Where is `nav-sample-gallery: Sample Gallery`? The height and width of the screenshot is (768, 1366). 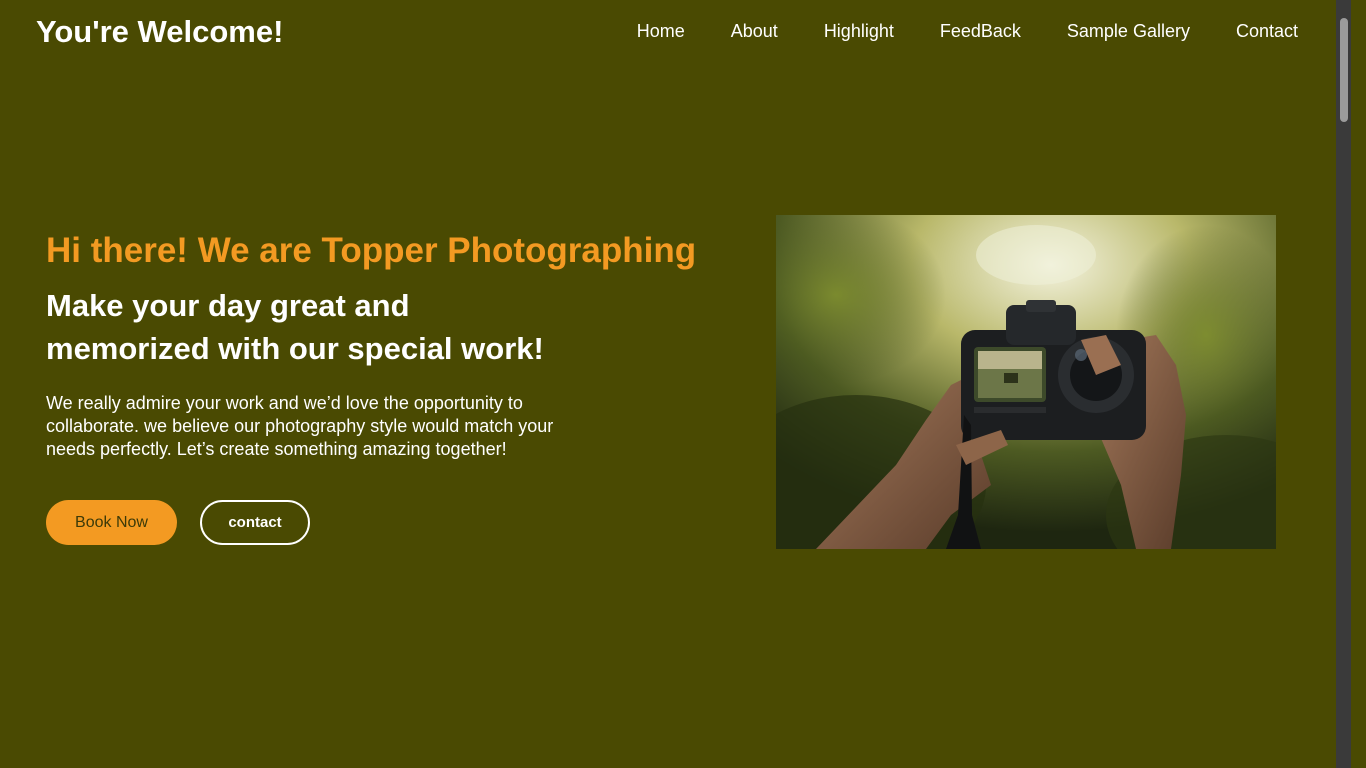 nav-sample-gallery: Sample Gallery is located at coordinates (1128, 31).